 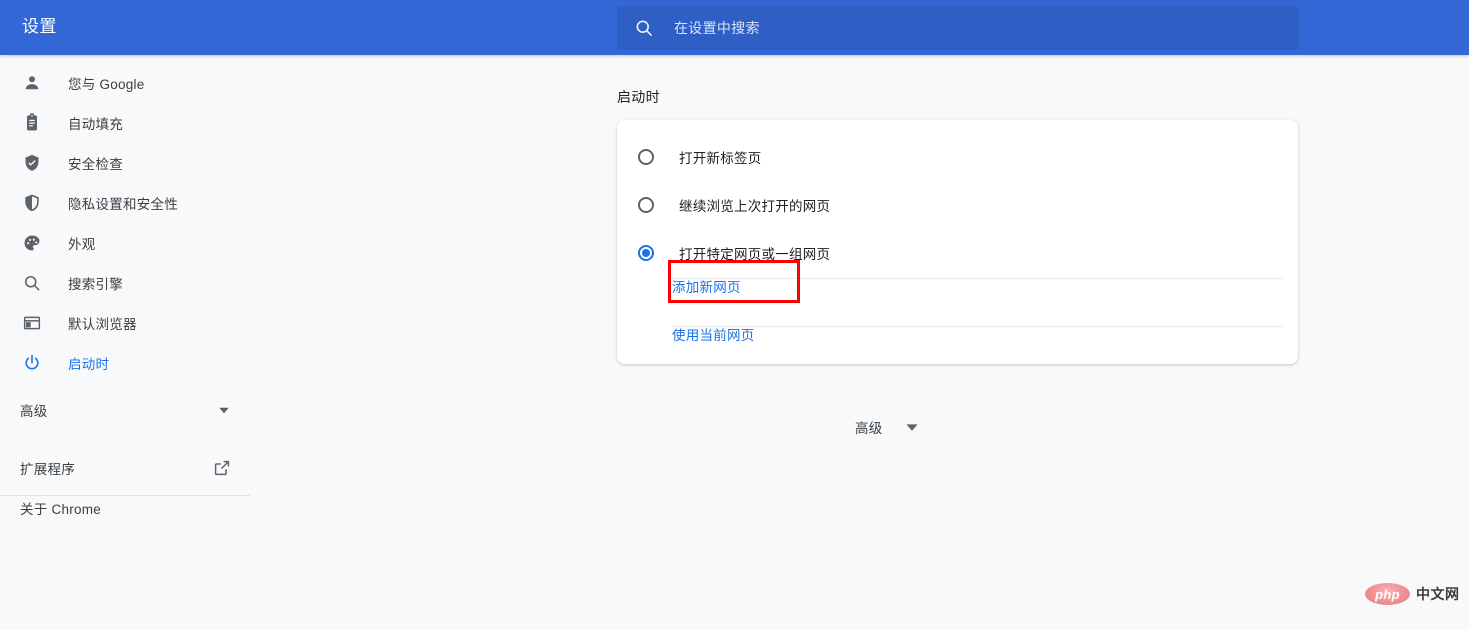 I want to click on radio-label: 打开特定网页或一组网页, so click(x=755, y=254).